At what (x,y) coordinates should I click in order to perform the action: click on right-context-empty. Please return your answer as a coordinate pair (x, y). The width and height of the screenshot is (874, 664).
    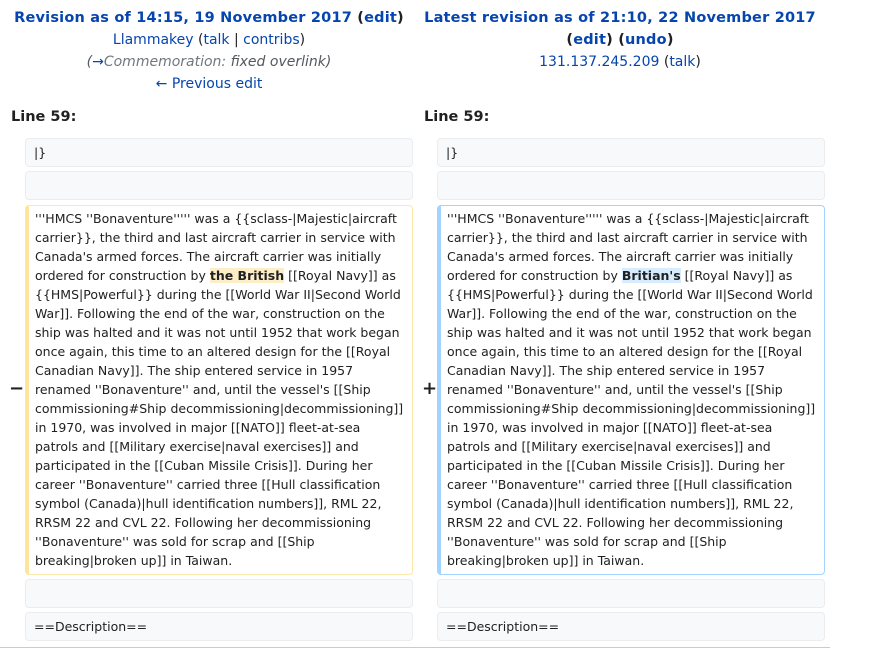
    Looking at the image, I should click on (631, 185).